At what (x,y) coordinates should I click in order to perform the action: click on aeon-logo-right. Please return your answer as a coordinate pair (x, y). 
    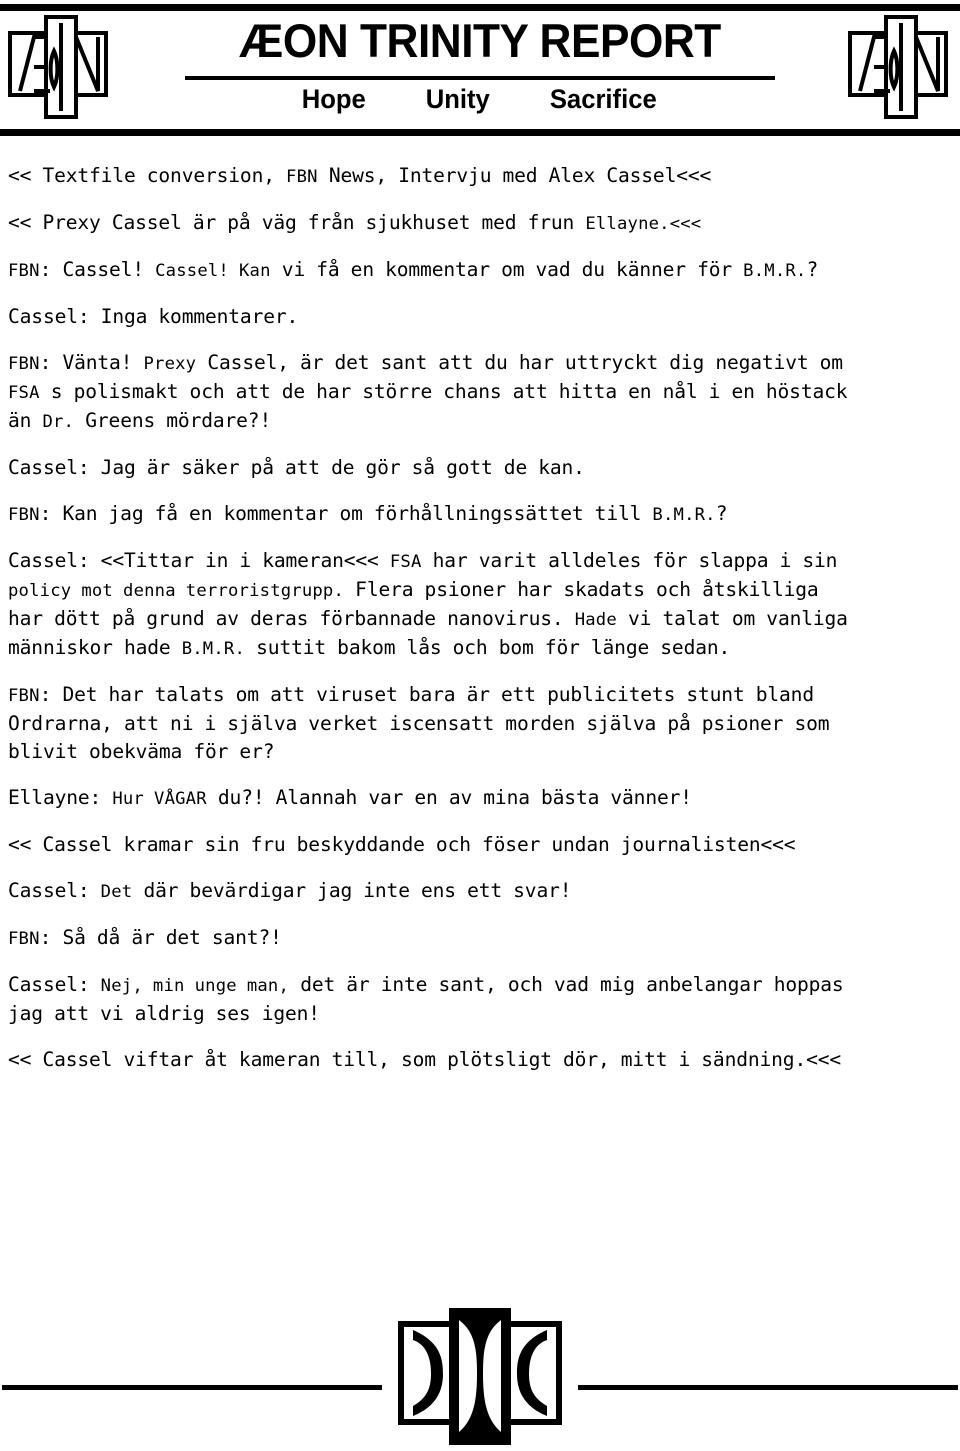
    Looking at the image, I should click on (901, 69).